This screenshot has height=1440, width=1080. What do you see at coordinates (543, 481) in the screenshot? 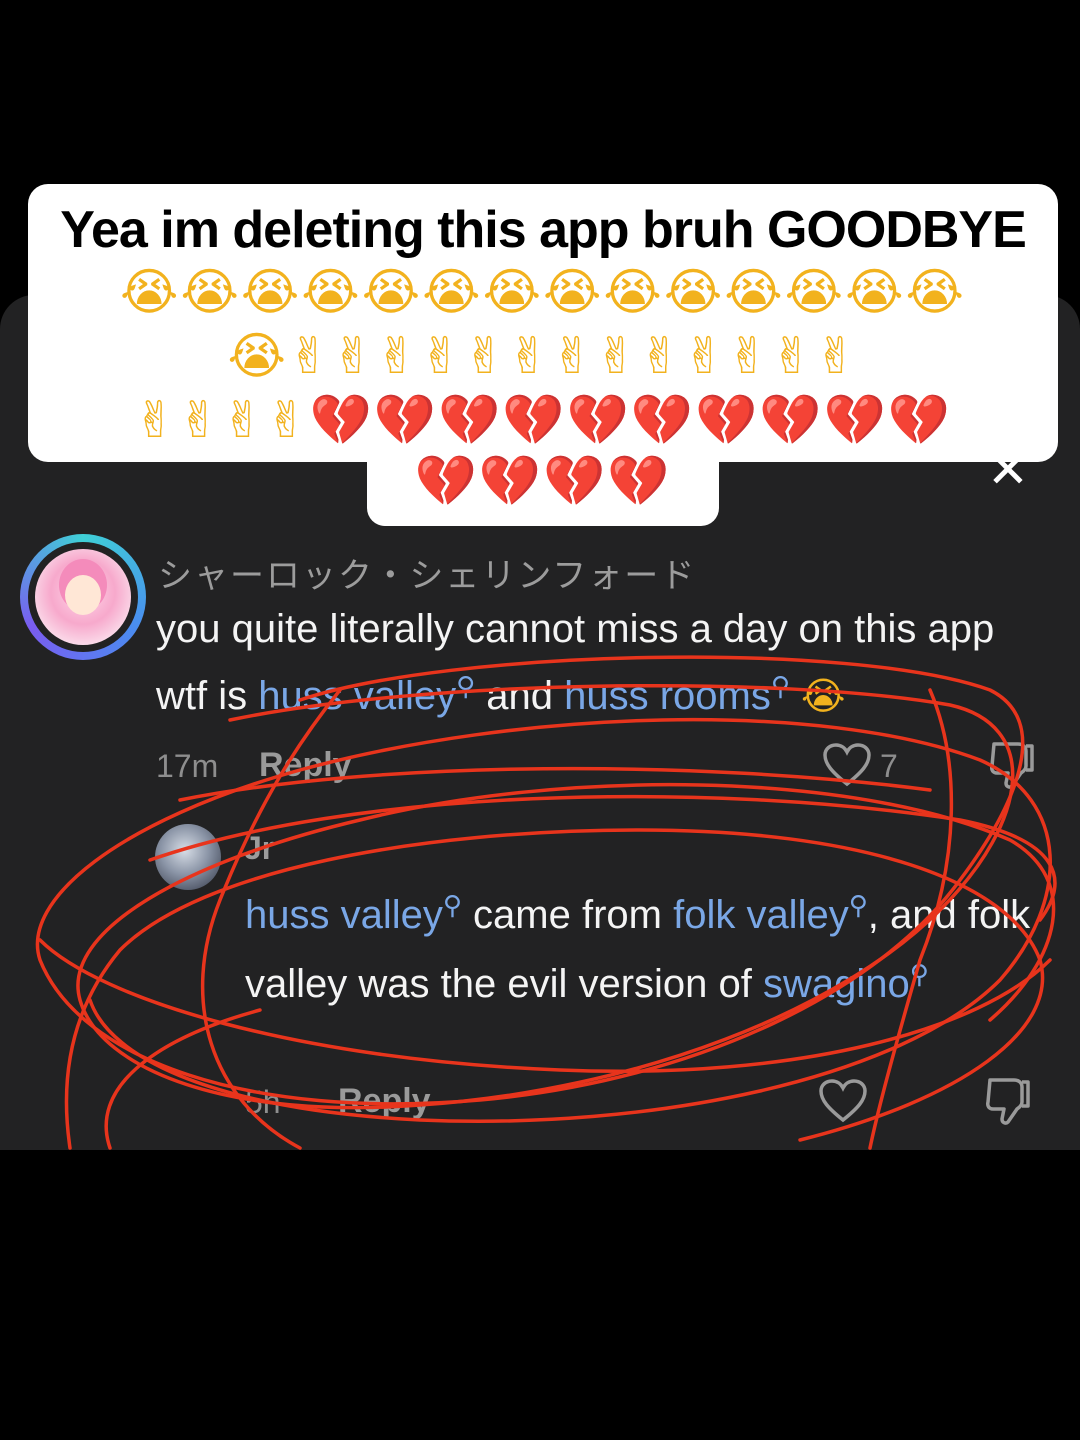
I see `broken-heart-emojis: 💔💔💔💔` at bounding box center [543, 481].